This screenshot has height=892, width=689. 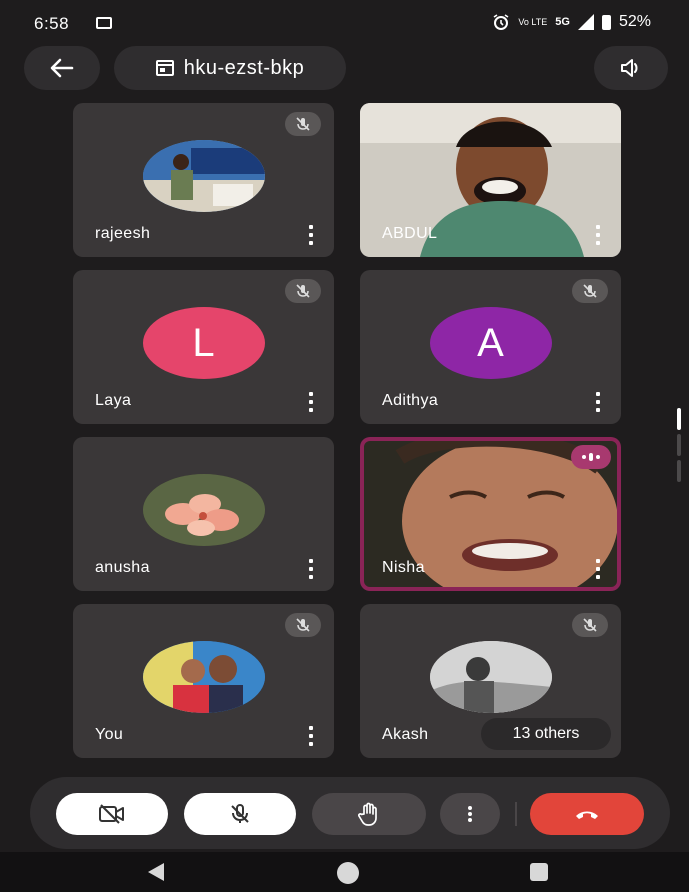 What do you see at coordinates (104, 23) in the screenshot?
I see `screen-cast-icon` at bounding box center [104, 23].